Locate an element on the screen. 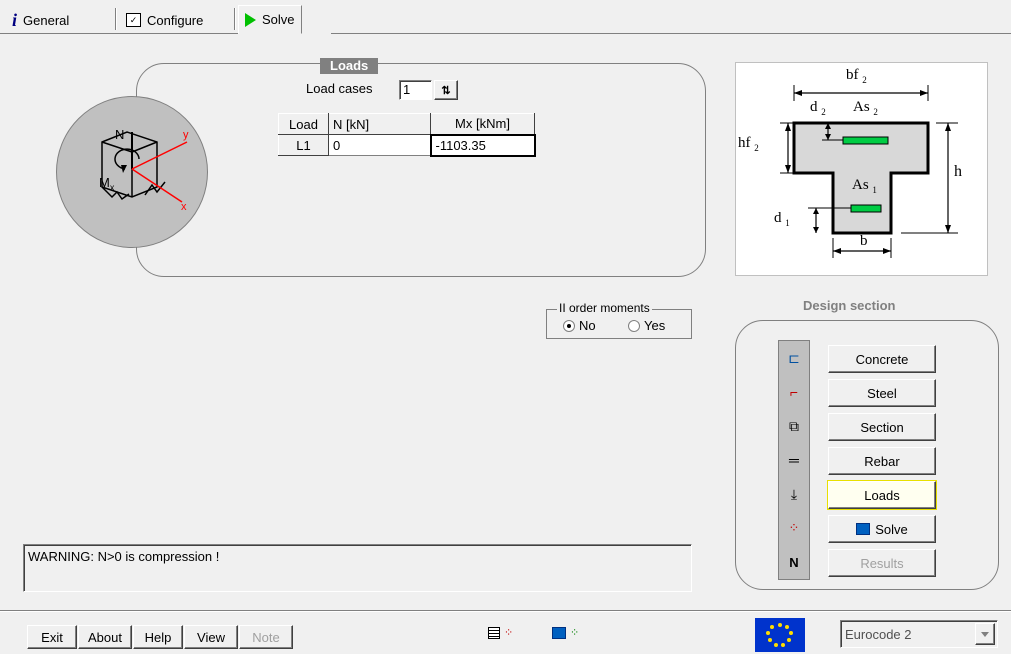 The height and width of the screenshot is (654, 1011). note-button: Note is located at coordinates (266, 637).